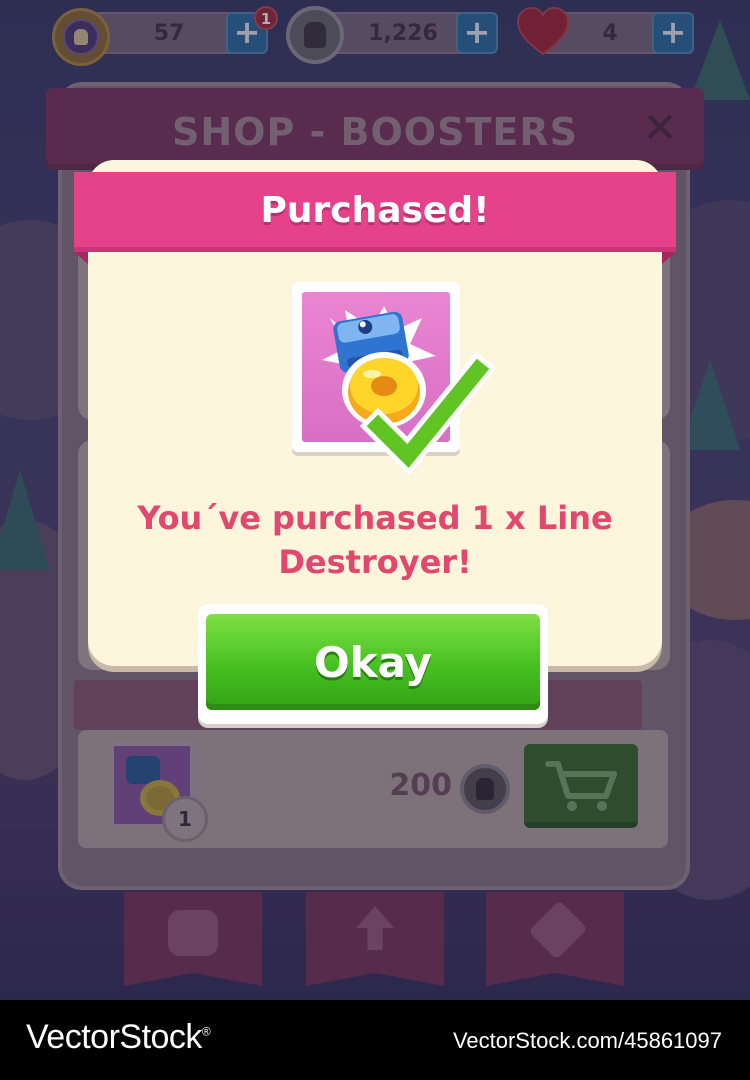  I want to click on dialog-title: Purchased!, so click(375, 210).